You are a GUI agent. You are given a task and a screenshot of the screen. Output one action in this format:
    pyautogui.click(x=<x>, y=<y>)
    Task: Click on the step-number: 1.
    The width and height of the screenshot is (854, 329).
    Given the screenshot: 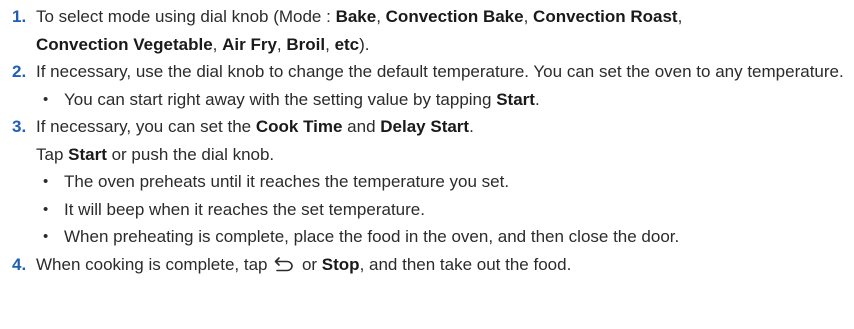 What is the action you would take?
    pyautogui.click(x=19, y=16)
    